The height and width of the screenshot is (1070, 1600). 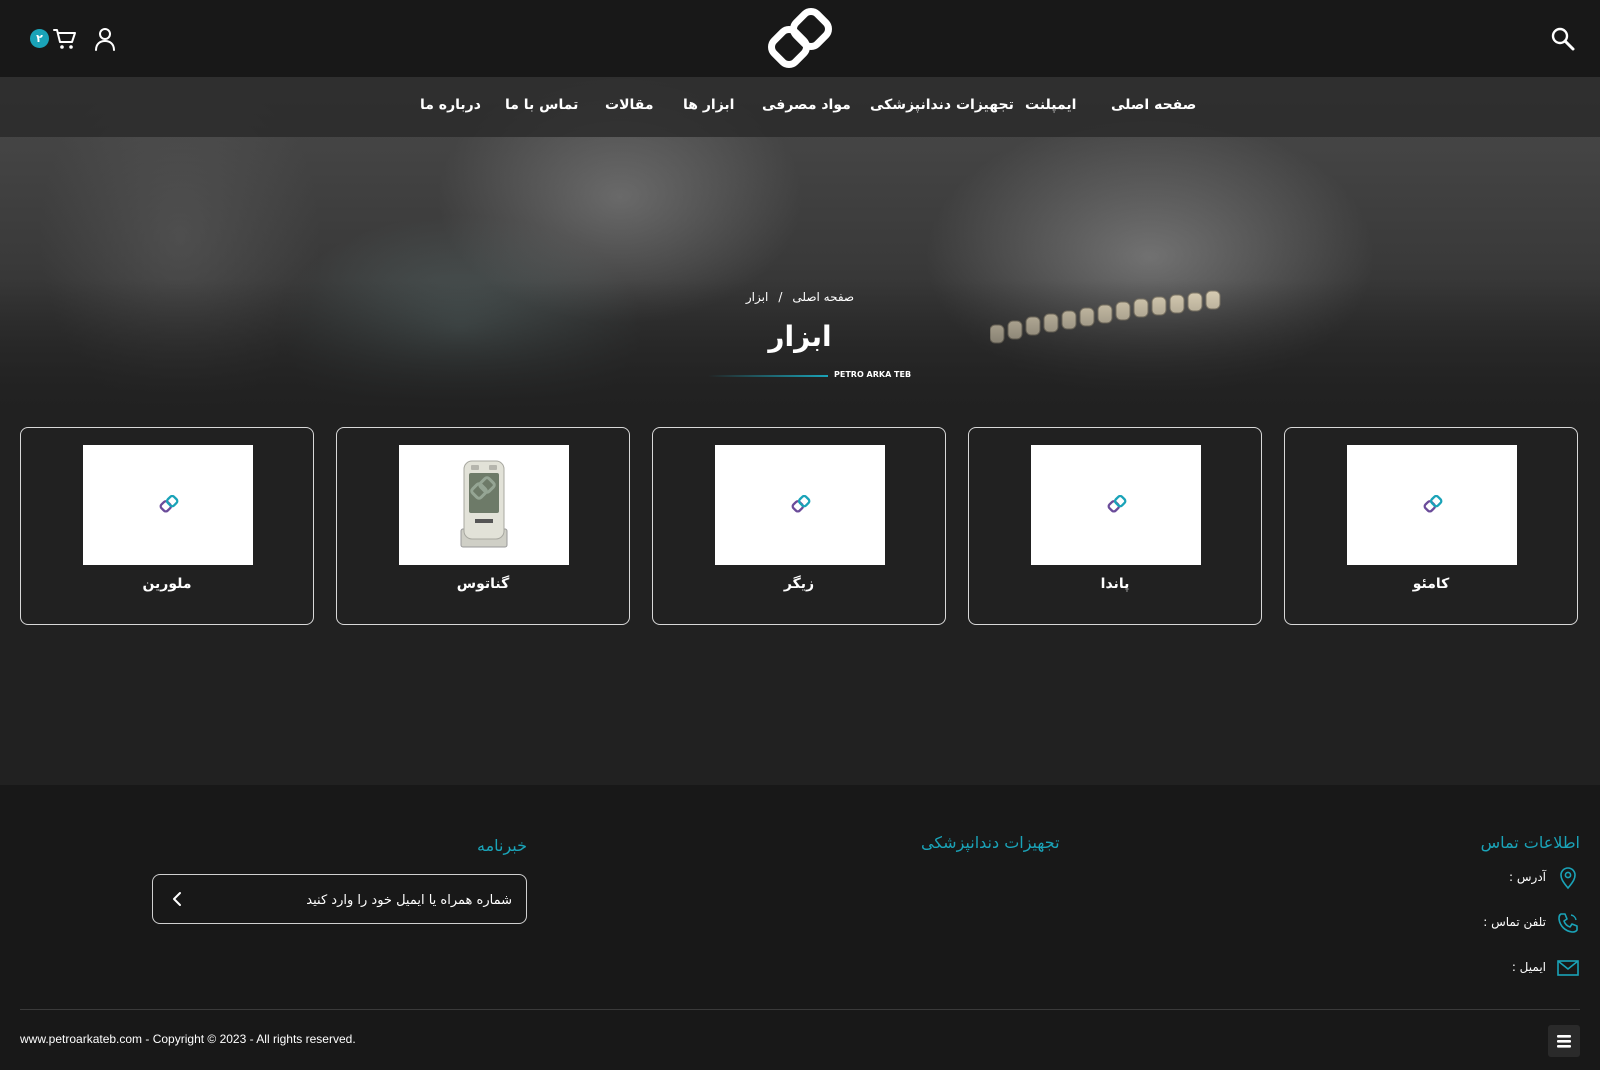 What do you see at coordinates (768, 376) in the screenshot?
I see `title-underline` at bounding box center [768, 376].